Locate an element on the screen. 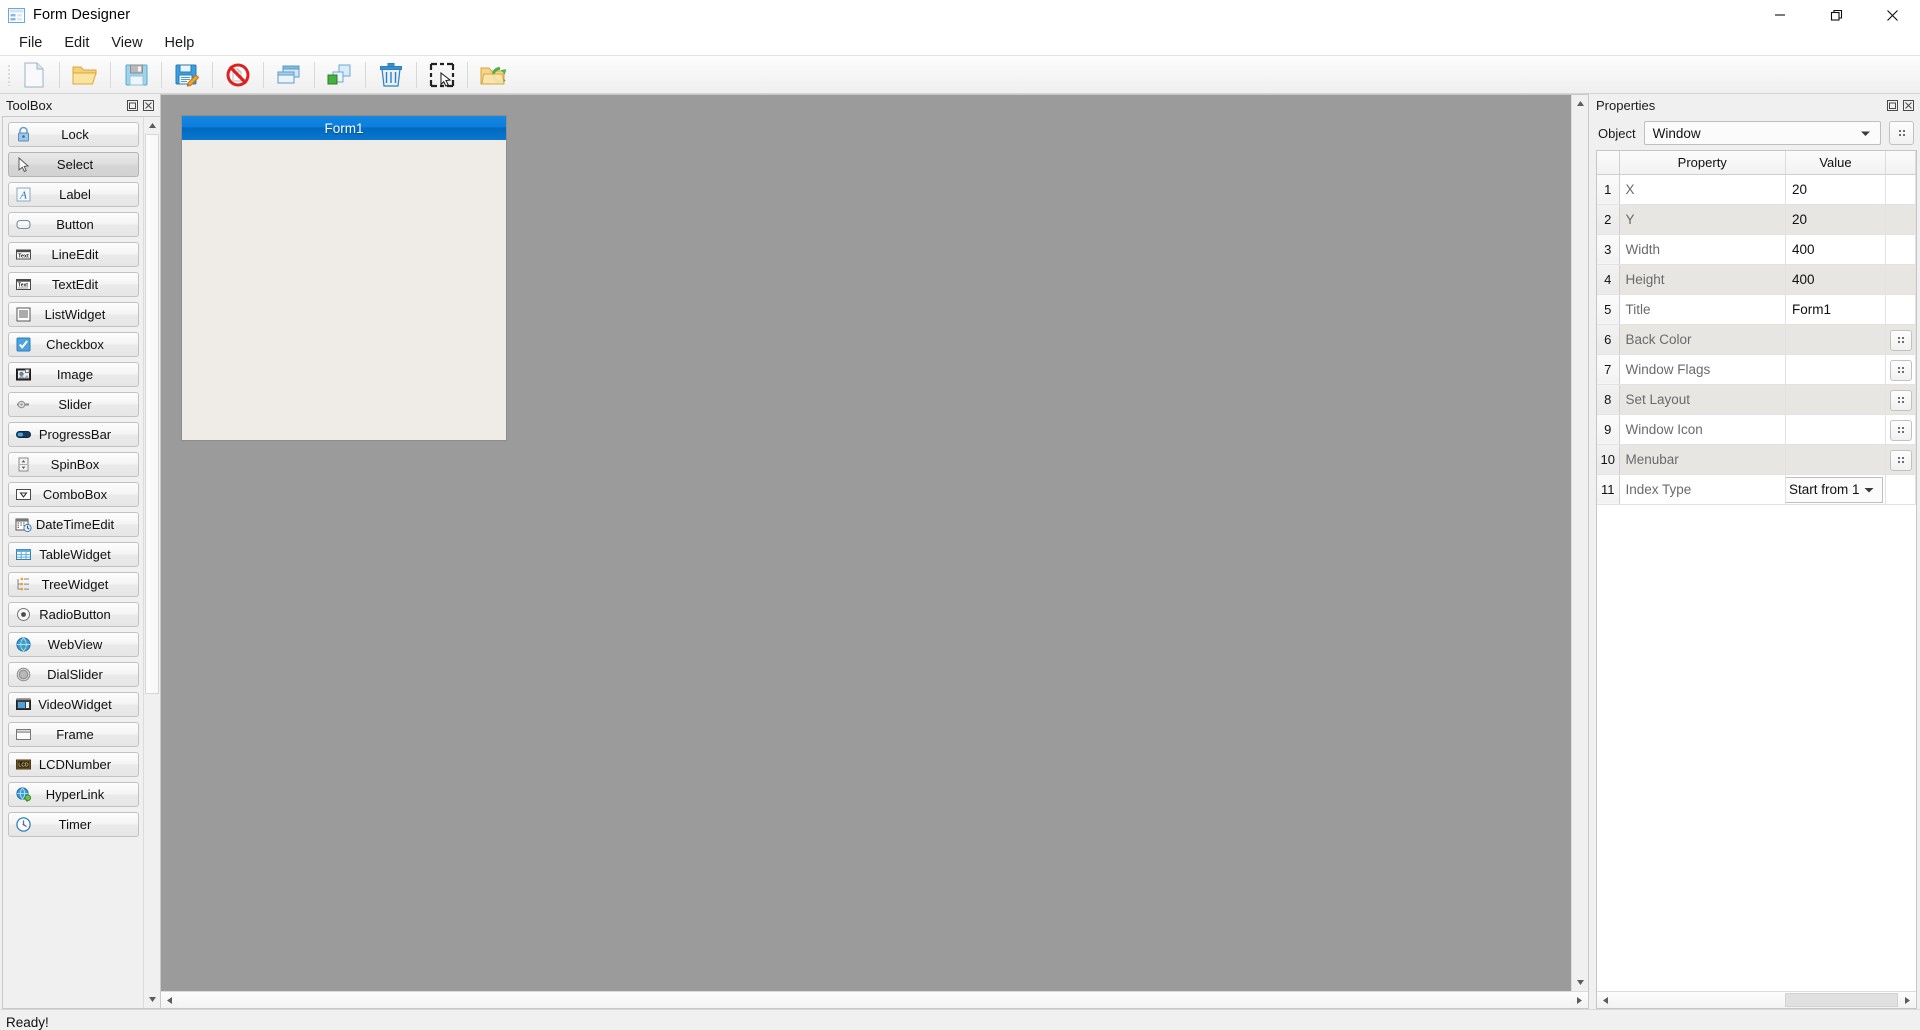 The width and height of the screenshot is (1920, 1030). toolbox-item-treewidget: TreeWidget is located at coordinates (73, 584).